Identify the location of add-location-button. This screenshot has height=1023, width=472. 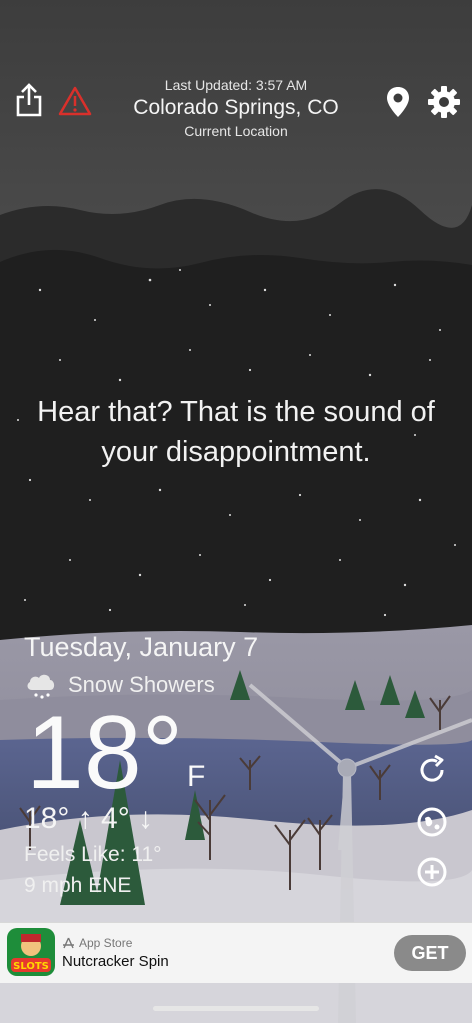
(432, 872).